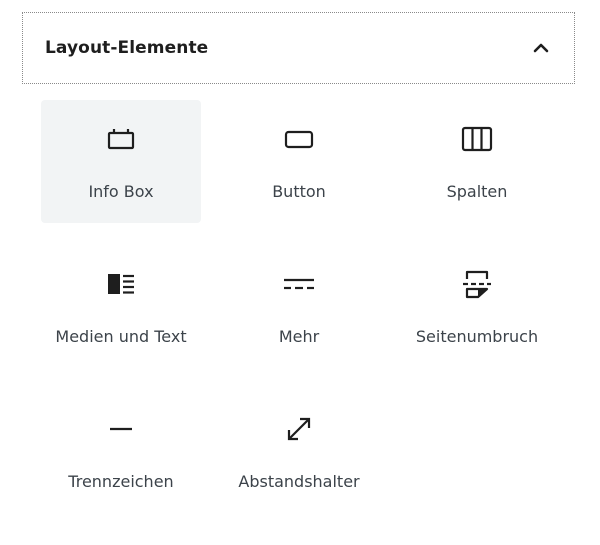 The height and width of the screenshot is (545, 600). What do you see at coordinates (121, 429) in the screenshot?
I see `separator-icon` at bounding box center [121, 429].